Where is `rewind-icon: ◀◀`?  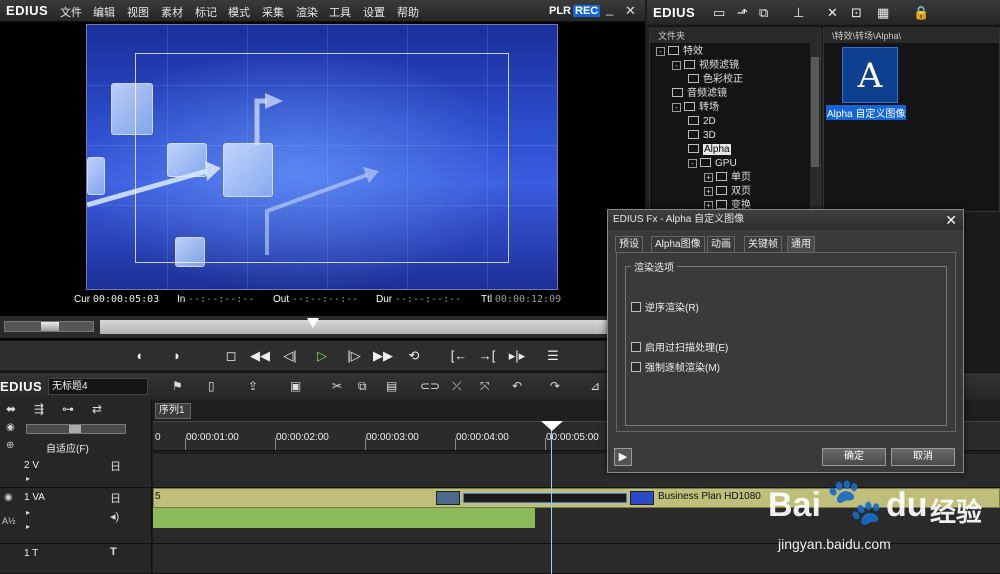 rewind-icon: ◀◀ is located at coordinates (260, 356).